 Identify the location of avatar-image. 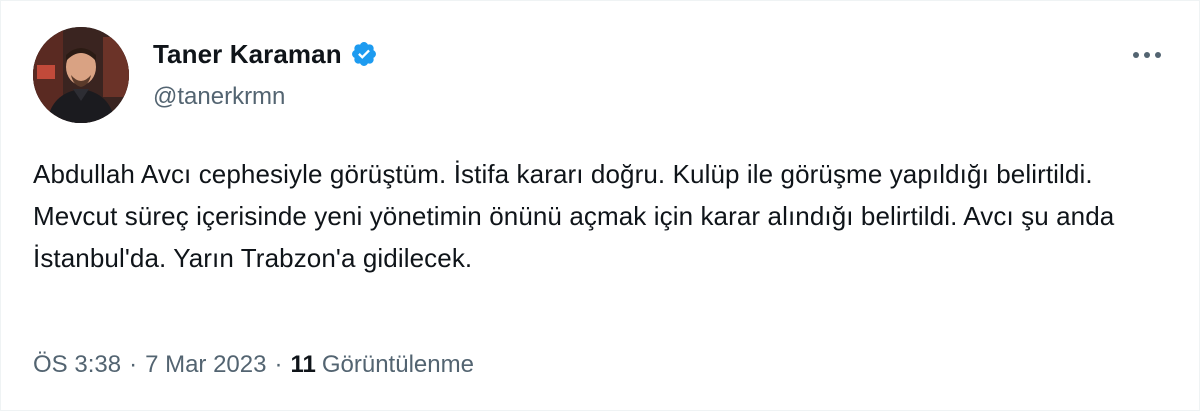
(81, 75).